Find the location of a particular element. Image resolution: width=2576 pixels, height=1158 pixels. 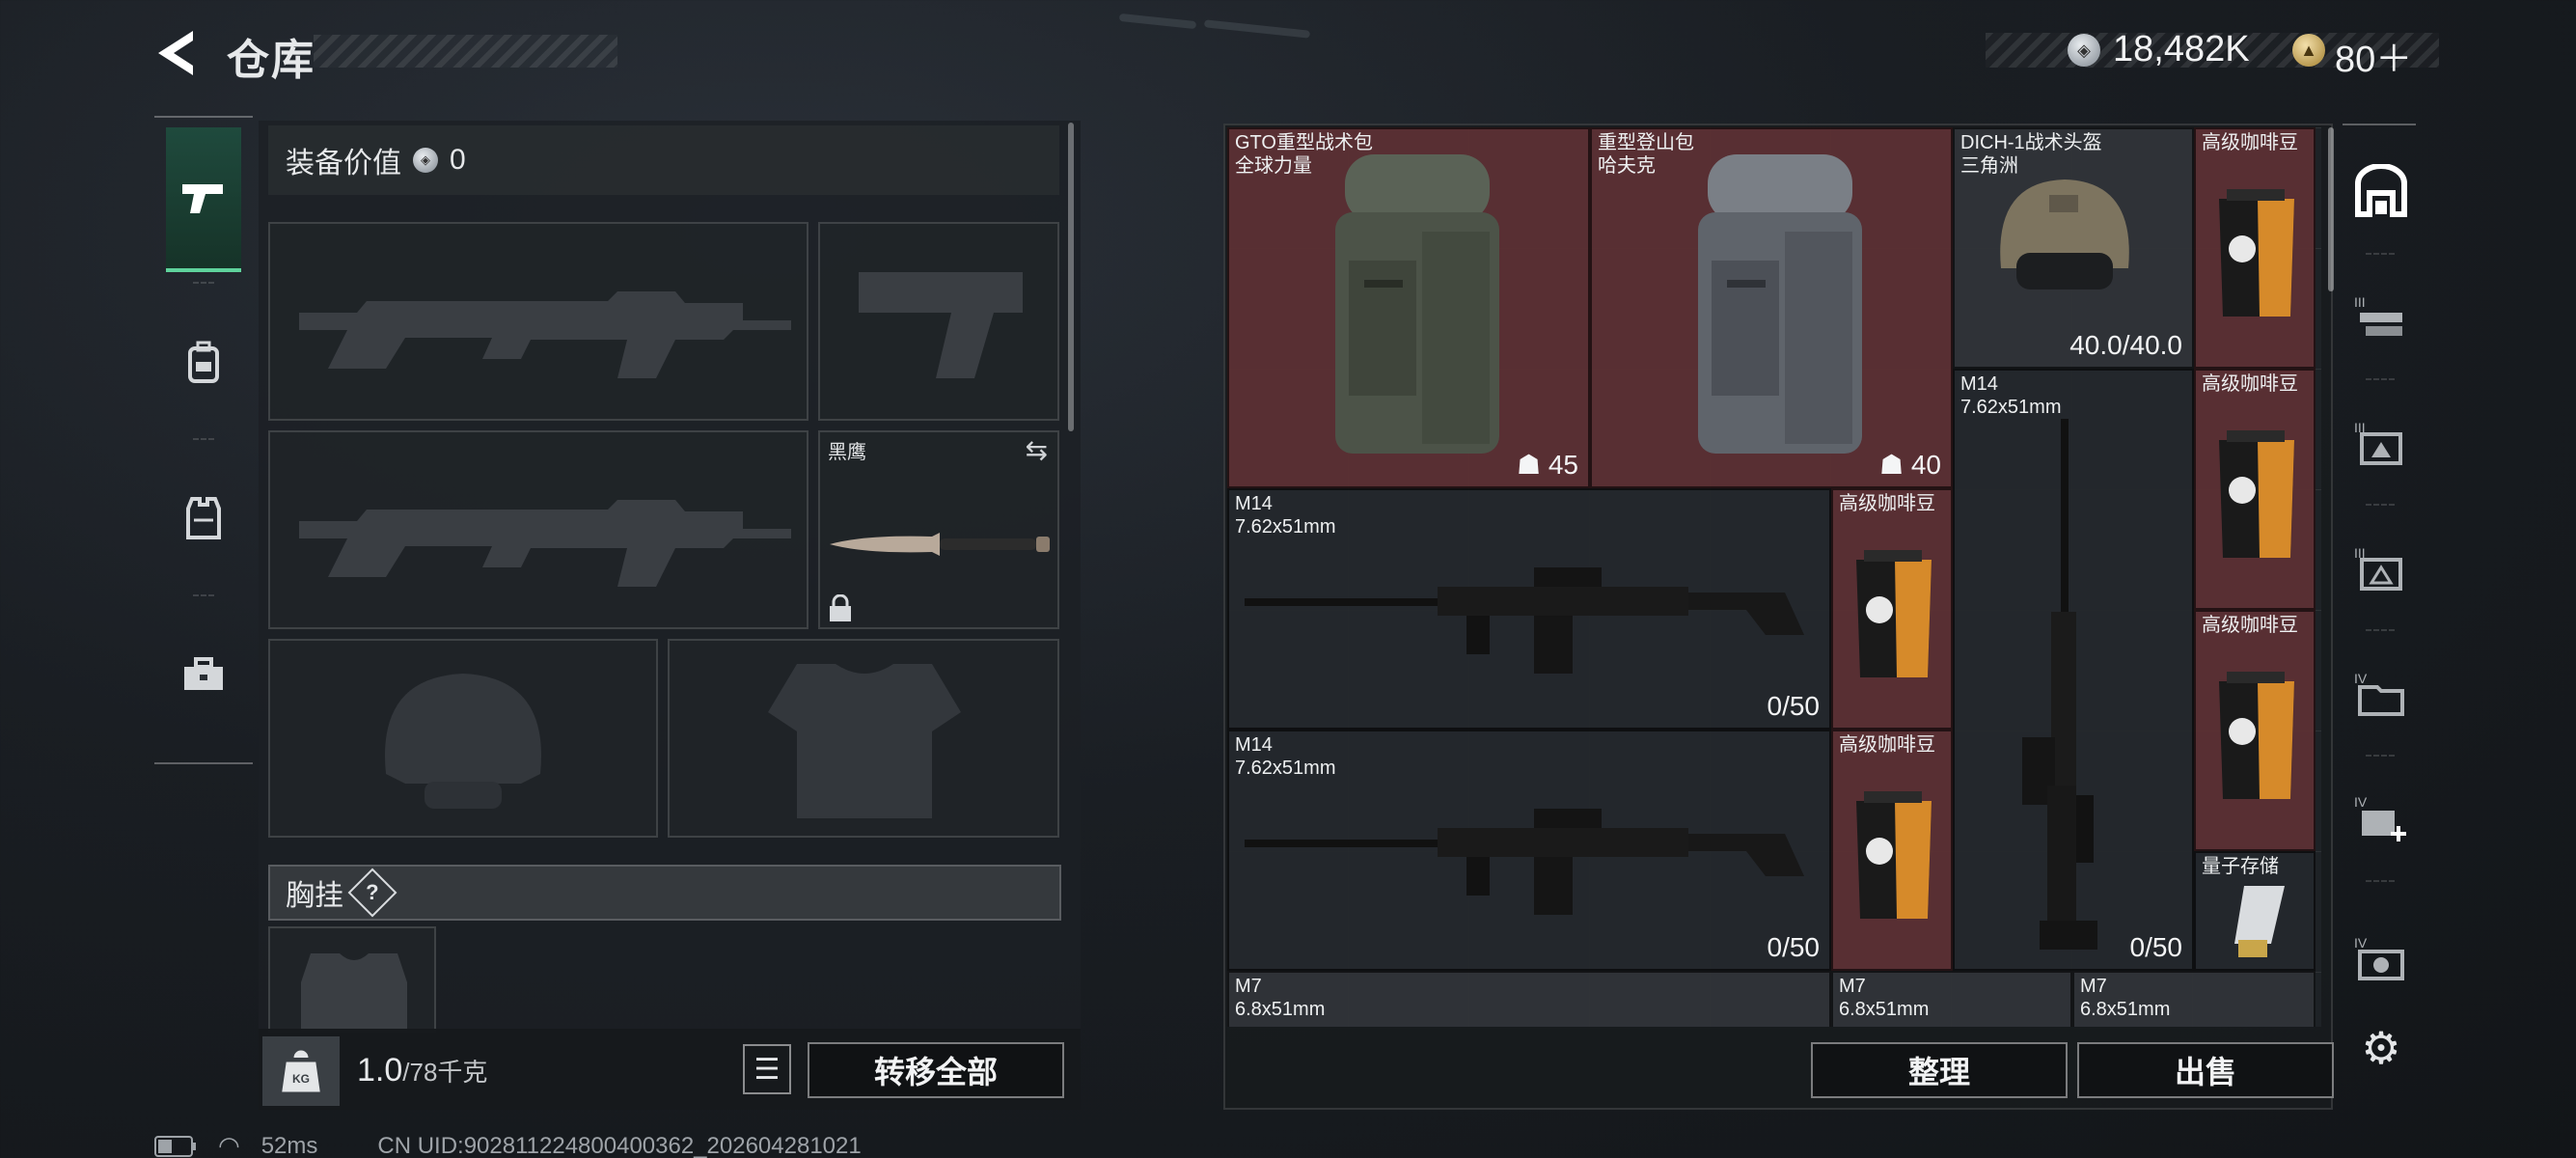

uid-readout: CN UID:902811224800400362_202604281021 is located at coordinates (619, 1145).